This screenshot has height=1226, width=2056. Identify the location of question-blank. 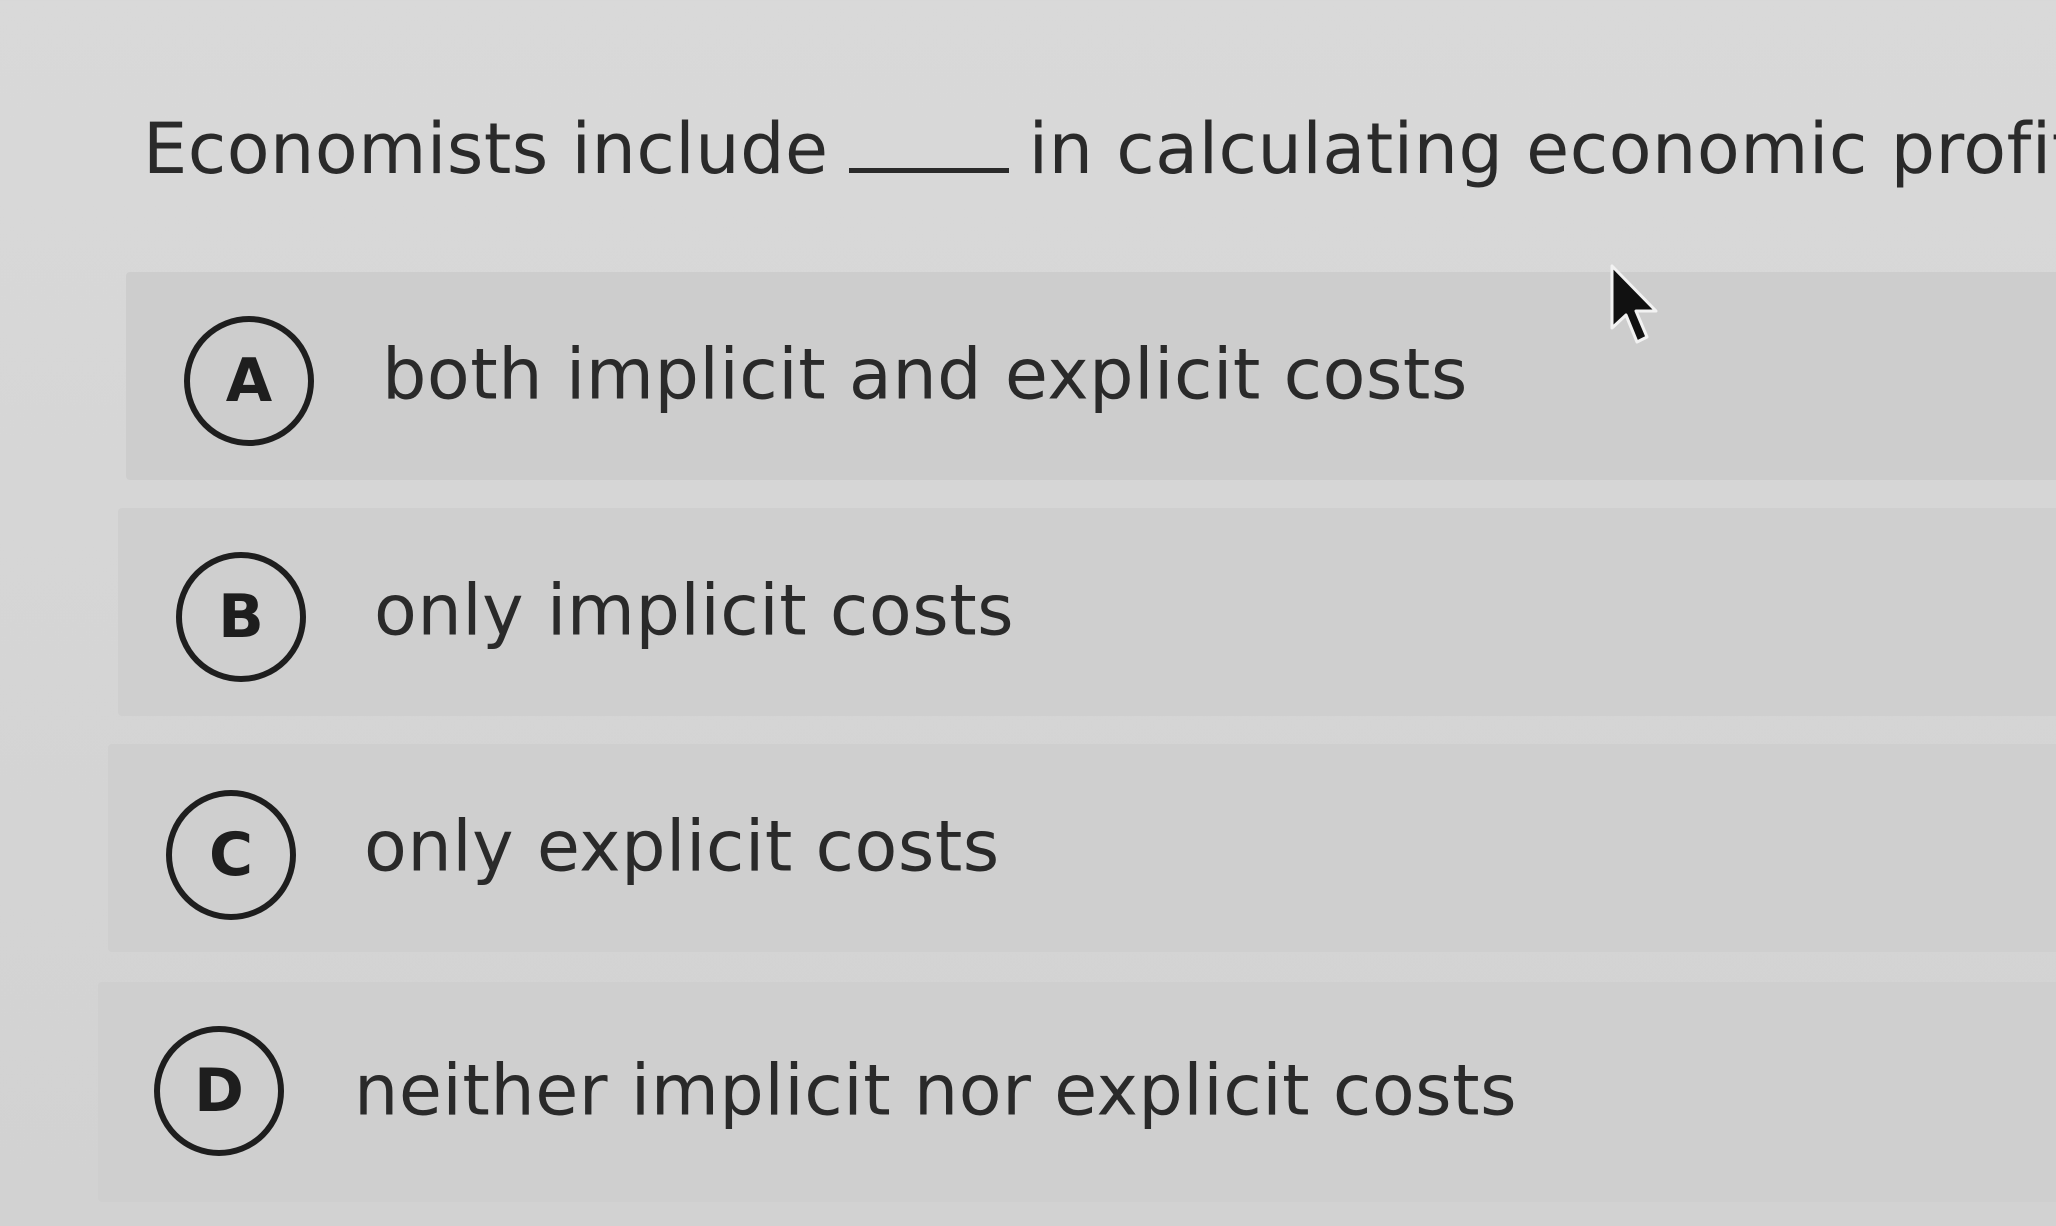
(928, 140).